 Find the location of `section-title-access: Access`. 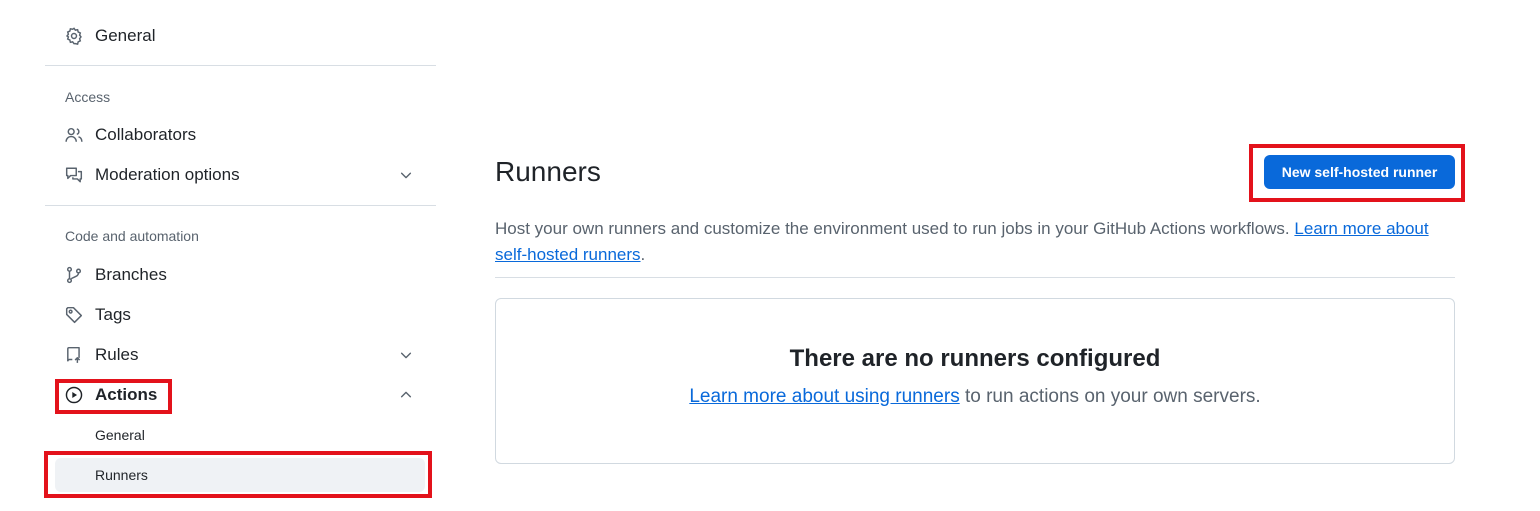

section-title-access: Access is located at coordinates (88, 97).